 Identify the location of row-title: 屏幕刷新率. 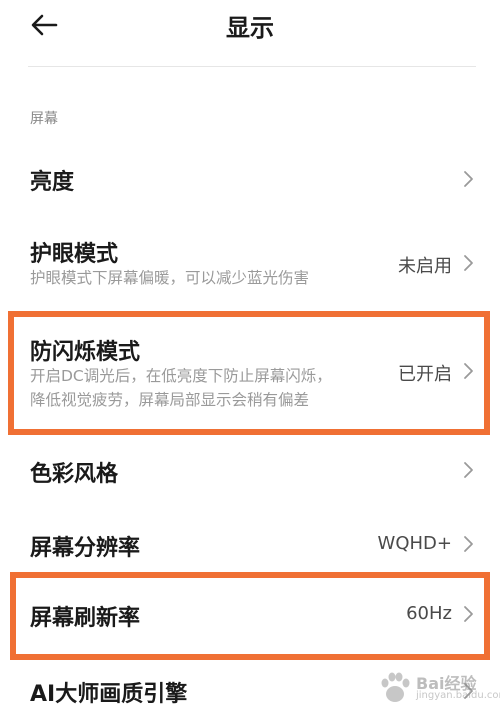
(85, 618).